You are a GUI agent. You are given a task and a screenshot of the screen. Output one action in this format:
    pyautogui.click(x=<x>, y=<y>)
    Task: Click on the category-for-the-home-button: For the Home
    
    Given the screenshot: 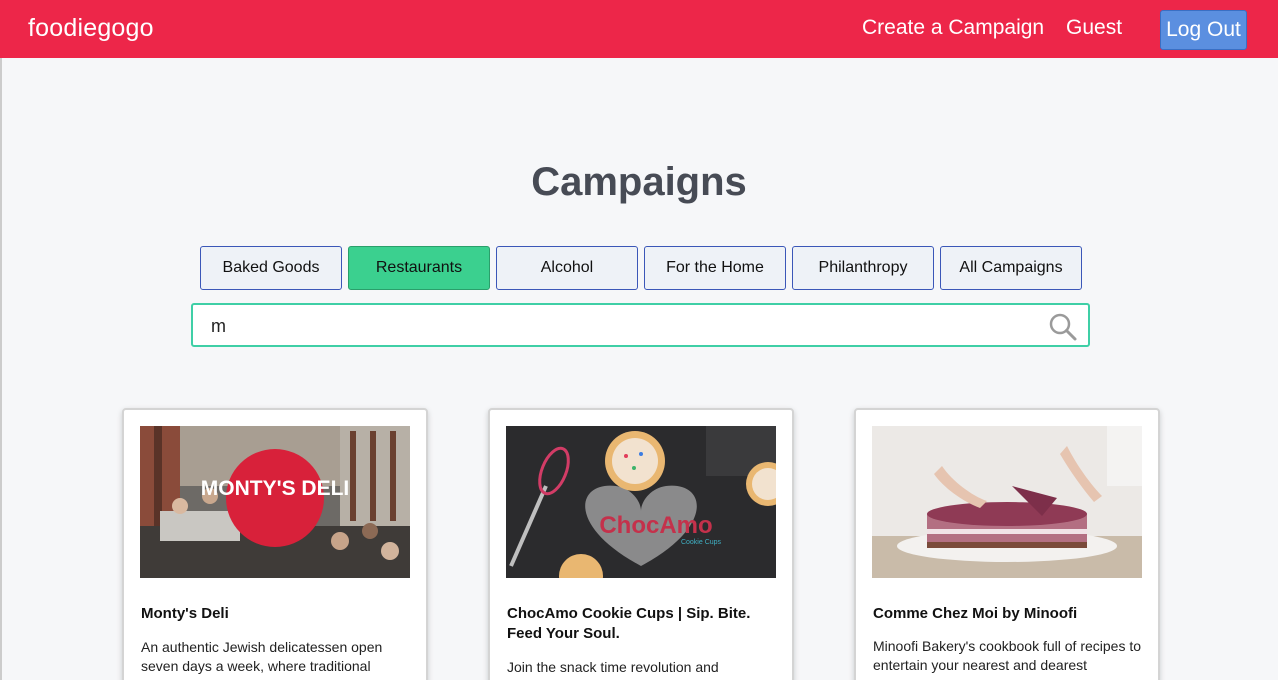 What is the action you would take?
    pyautogui.click(x=715, y=268)
    